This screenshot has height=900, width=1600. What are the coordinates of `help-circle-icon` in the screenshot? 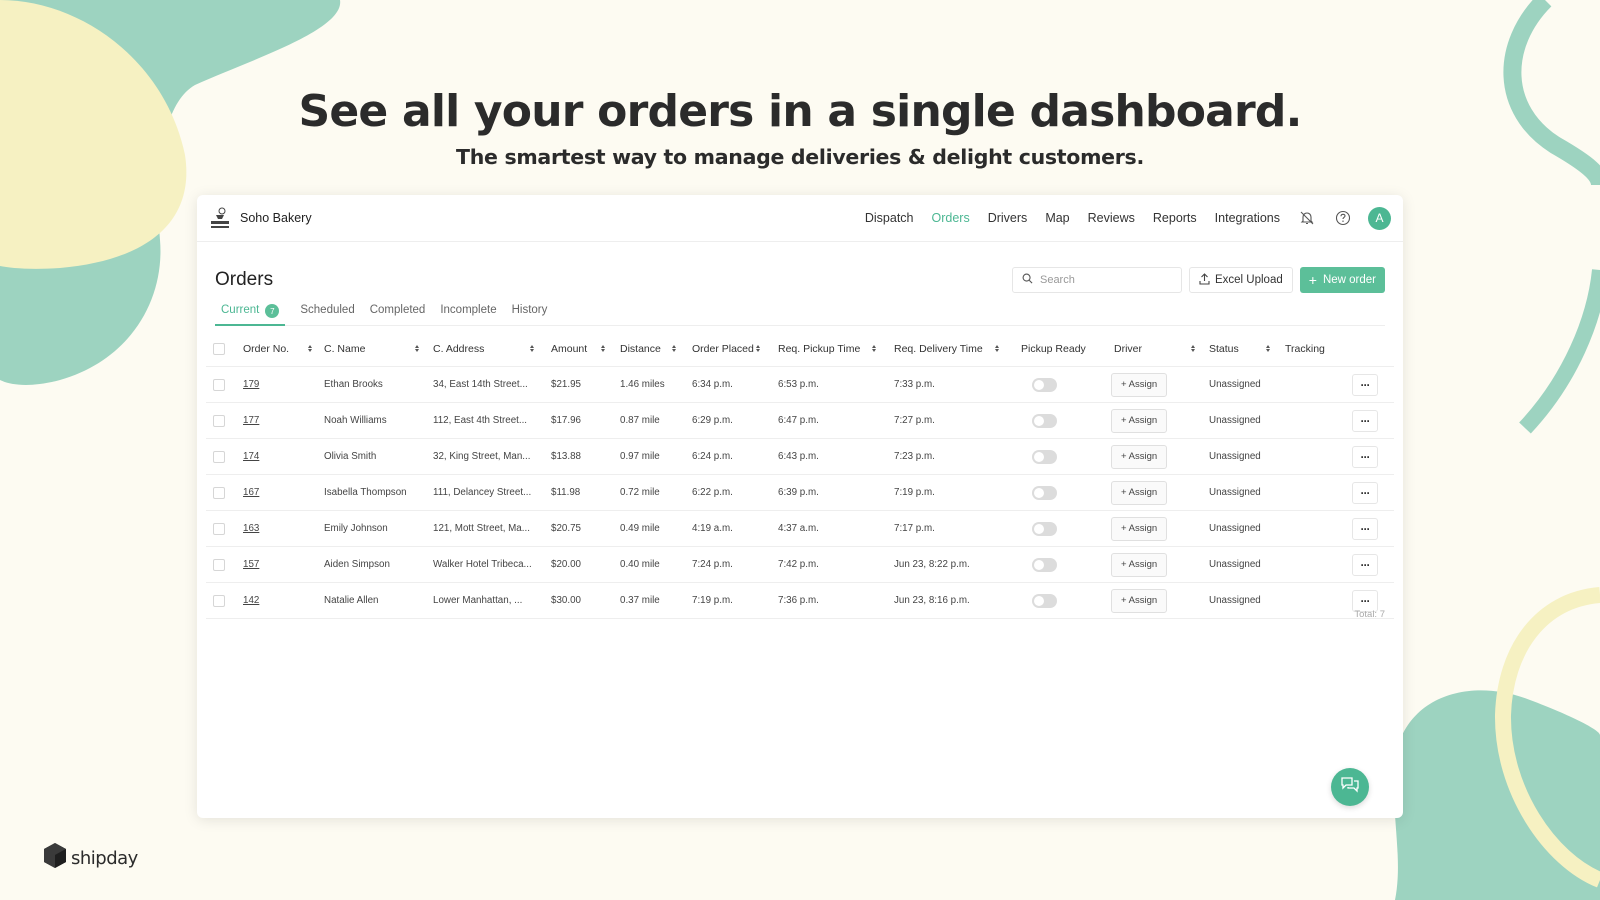 It's located at (1343, 218).